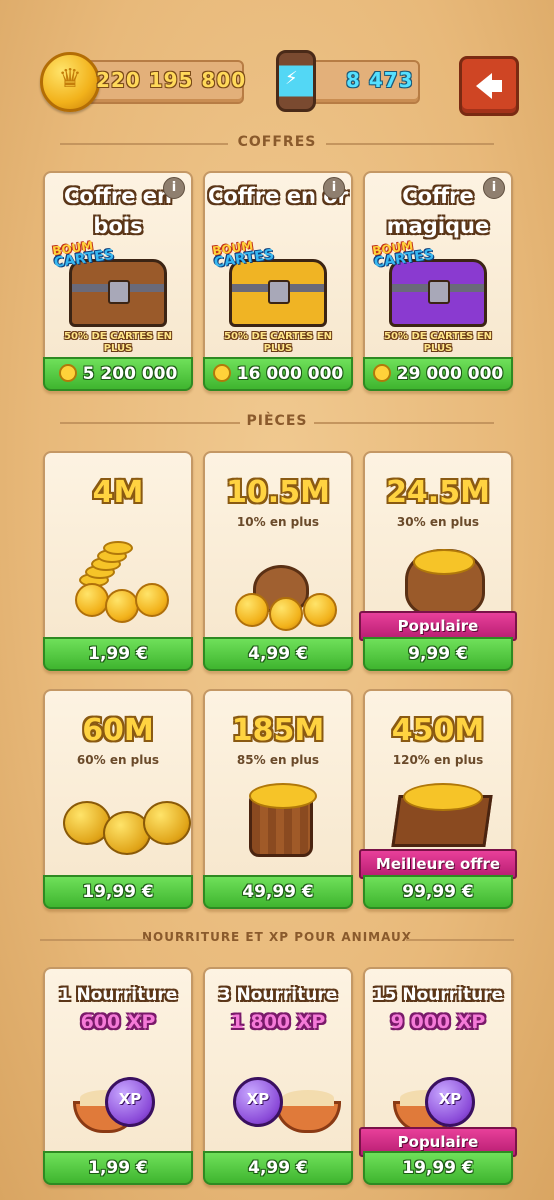 Image resolution: width=554 pixels, height=1200 pixels. I want to click on chest-price-button: 5 200 000, so click(118, 374).